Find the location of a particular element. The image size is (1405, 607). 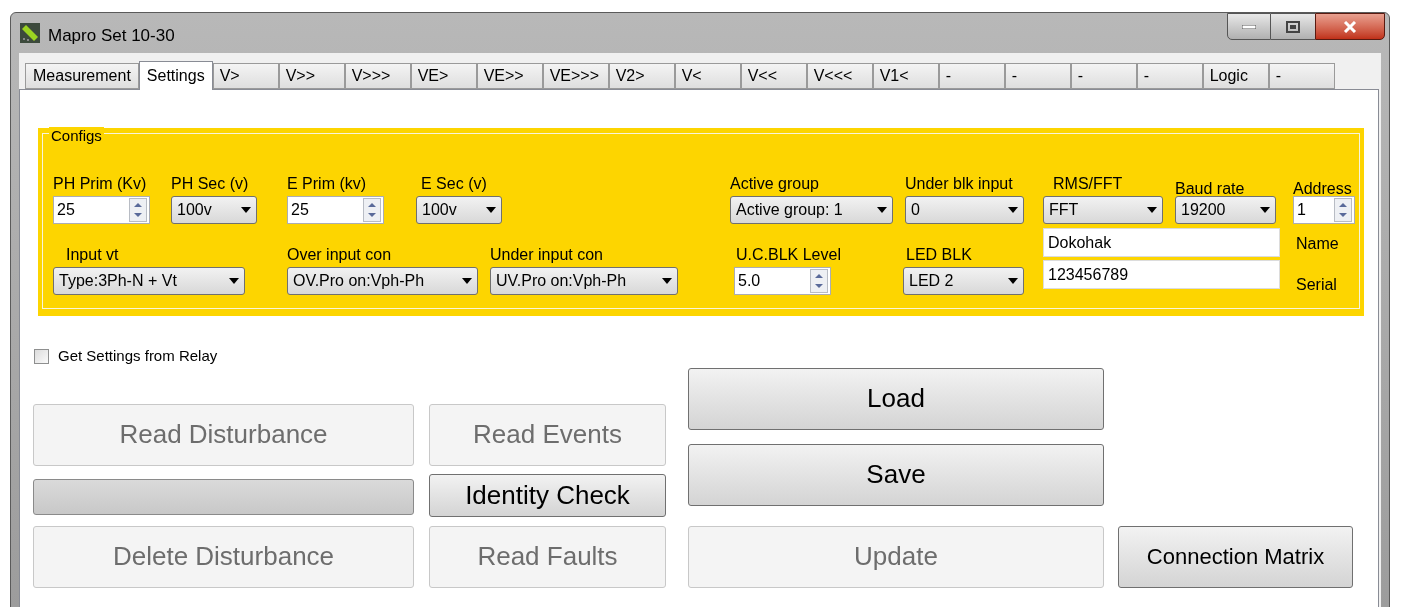

field-label: Under blk input is located at coordinates (959, 184).